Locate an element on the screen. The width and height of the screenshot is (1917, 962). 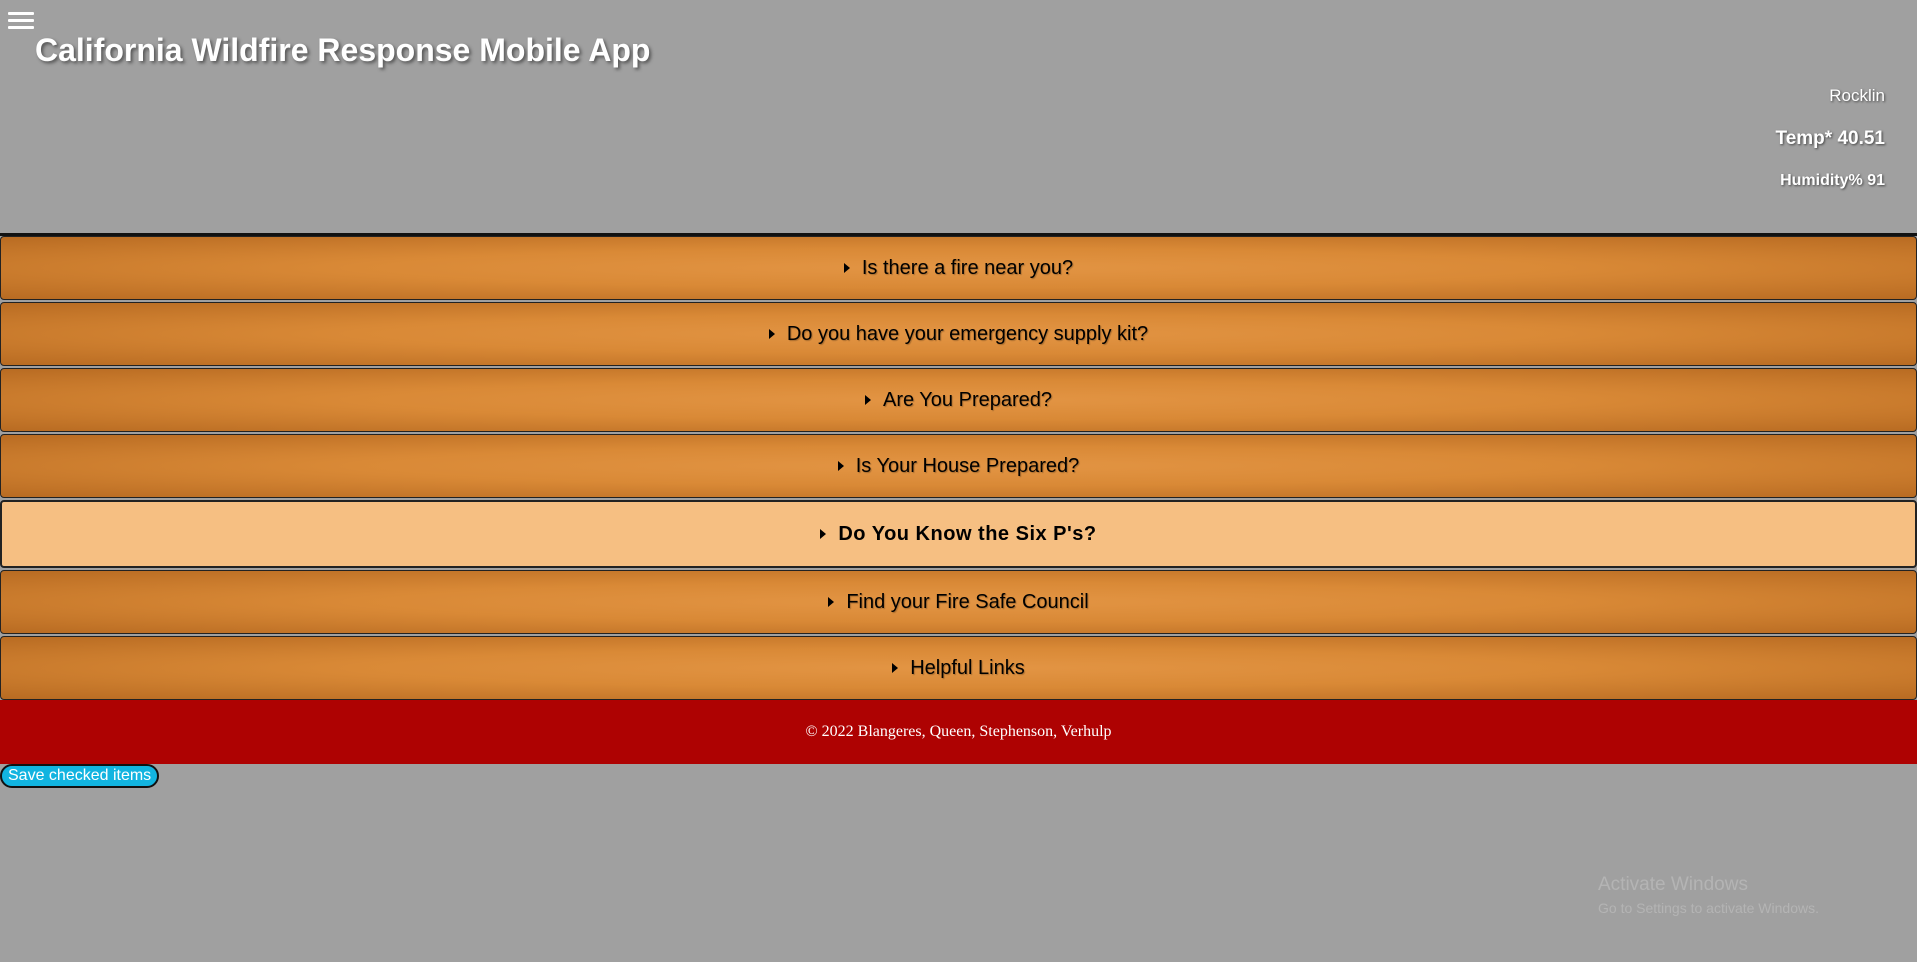
weather-city: Rocklin is located at coordinates (1857, 95).